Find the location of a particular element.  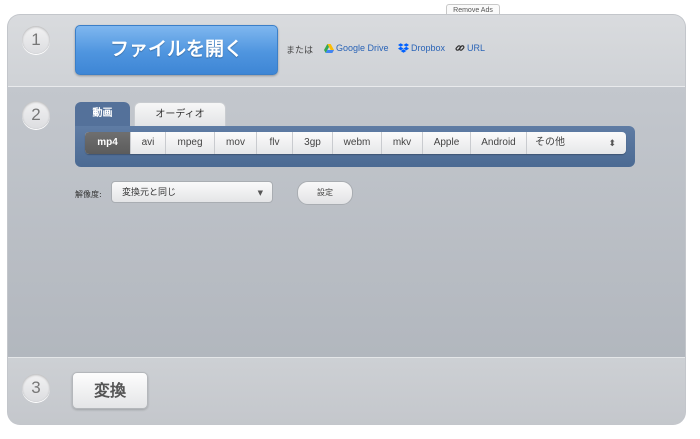

format-flv: flv is located at coordinates (275, 143).